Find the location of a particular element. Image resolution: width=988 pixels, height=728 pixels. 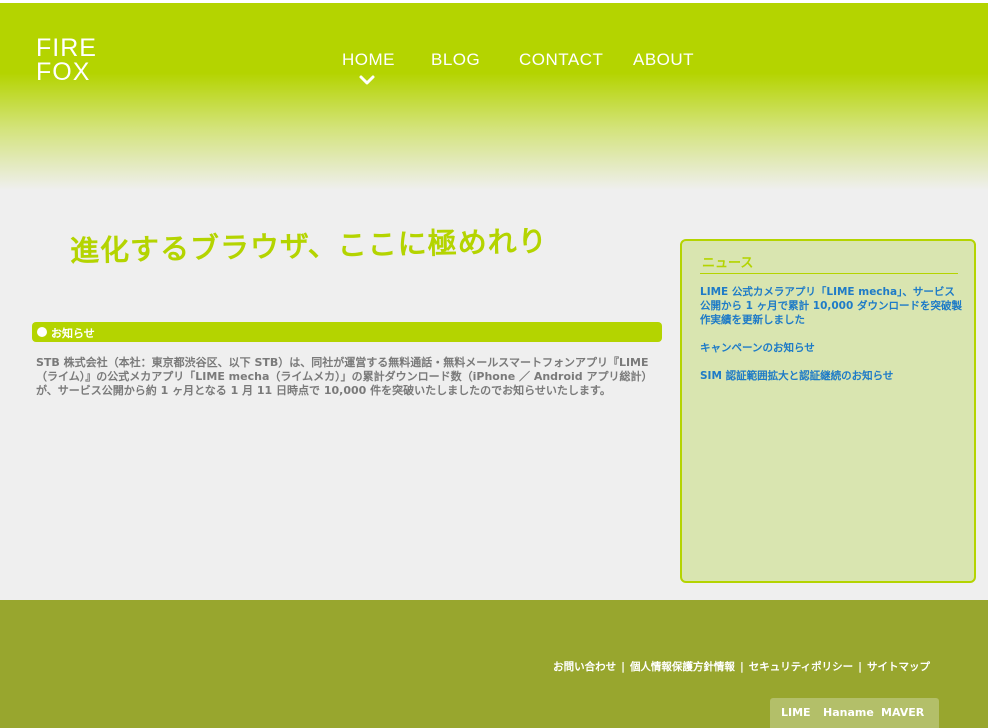

nav-item-about: ABOUT is located at coordinates (663, 60).